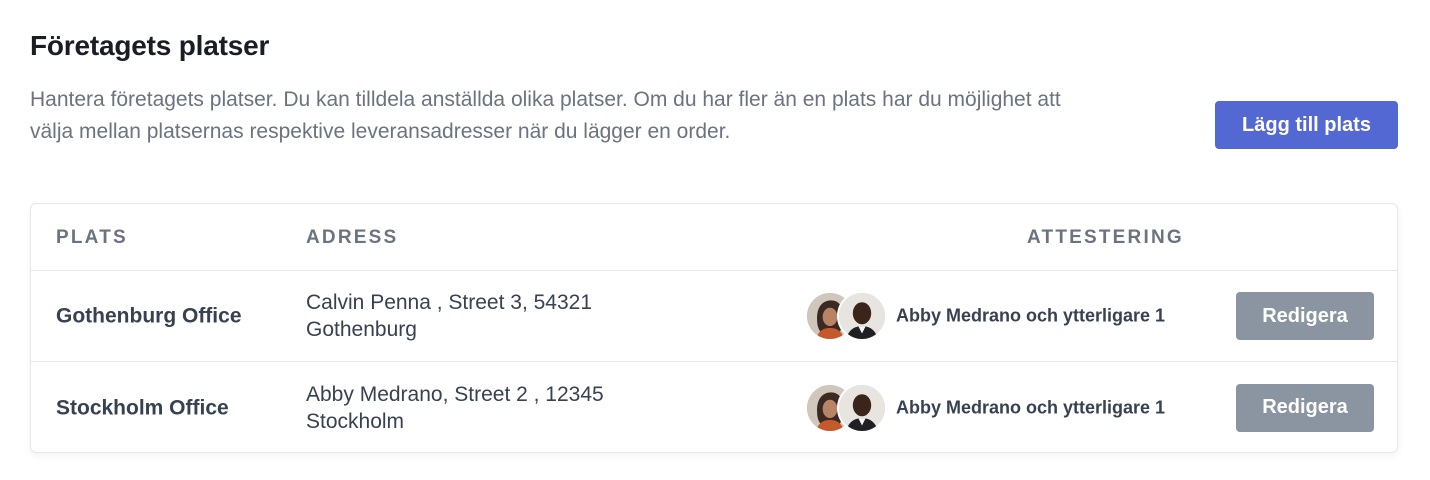 This screenshot has width=1430, height=480. Describe the element at coordinates (150, 45) in the screenshot. I see `page-title: Företagets platser` at that location.